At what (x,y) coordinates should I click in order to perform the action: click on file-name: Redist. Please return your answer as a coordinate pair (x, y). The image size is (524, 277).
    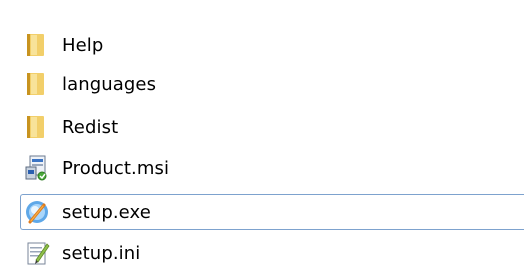
    Looking at the image, I should click on (90, 127).